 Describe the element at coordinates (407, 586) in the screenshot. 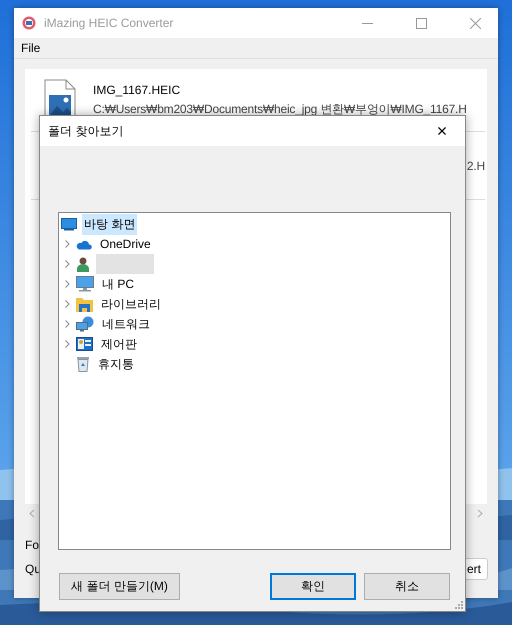

I see `cancel-button: 취소` at that location.